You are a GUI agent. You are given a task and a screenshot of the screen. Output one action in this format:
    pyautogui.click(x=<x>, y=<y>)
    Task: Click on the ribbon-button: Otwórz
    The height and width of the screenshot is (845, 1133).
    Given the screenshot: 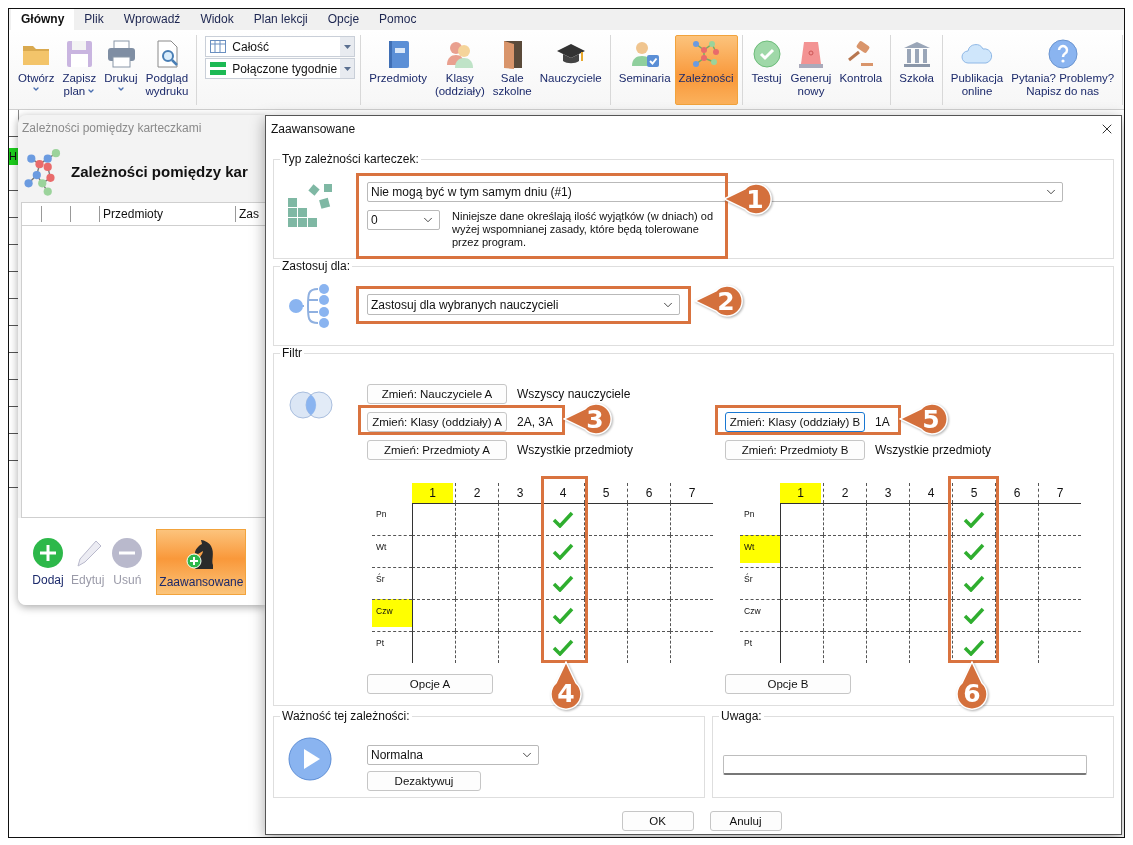 What is the action you would take?
    pyautogui.click(x=36, y=70)
    